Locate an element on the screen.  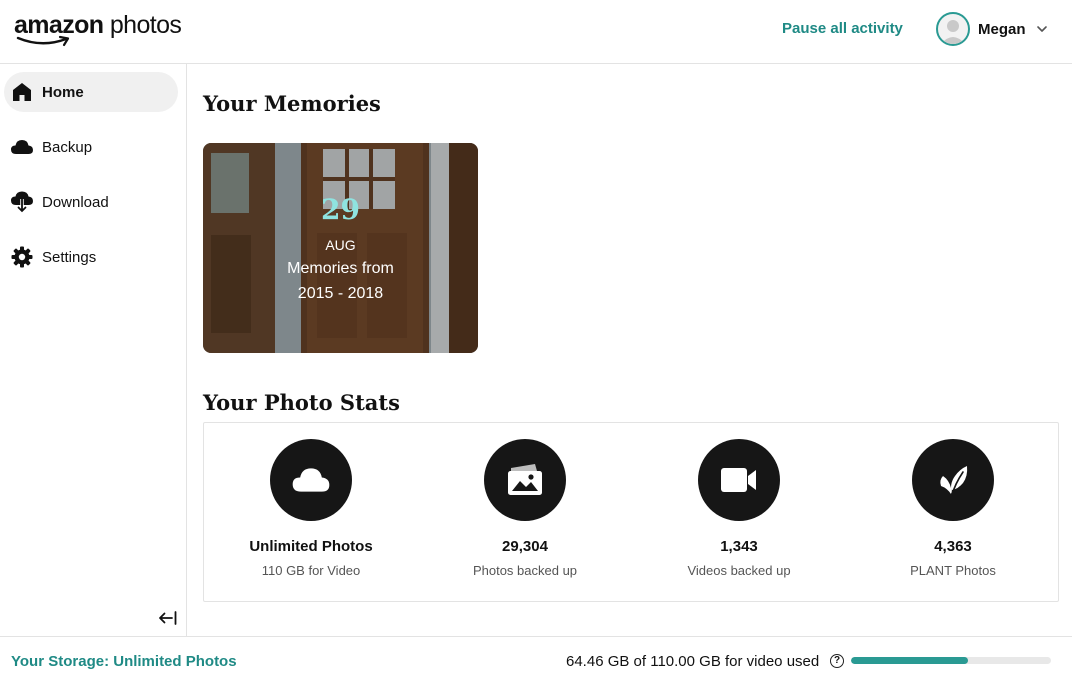
user-menu: Megan is located at coordinates (992, 29).